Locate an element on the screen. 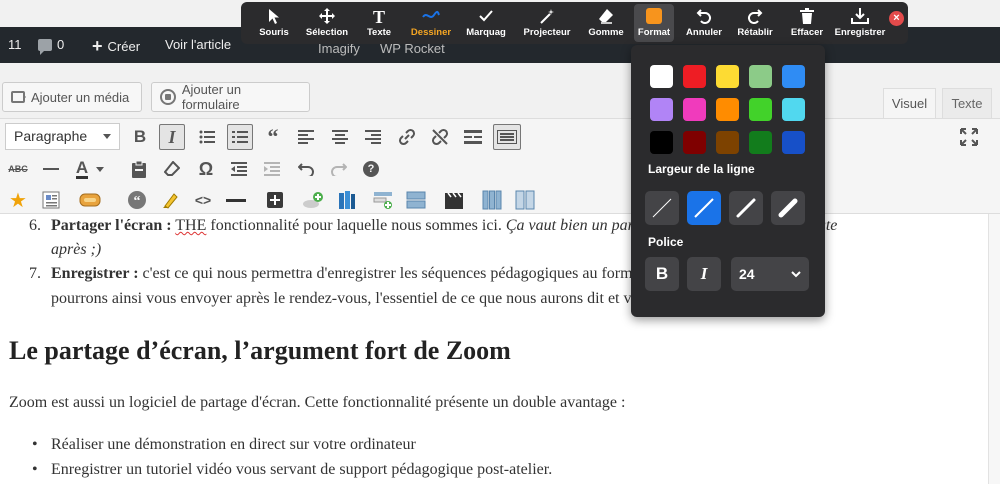  box-button is located at coordinates (90, 200).